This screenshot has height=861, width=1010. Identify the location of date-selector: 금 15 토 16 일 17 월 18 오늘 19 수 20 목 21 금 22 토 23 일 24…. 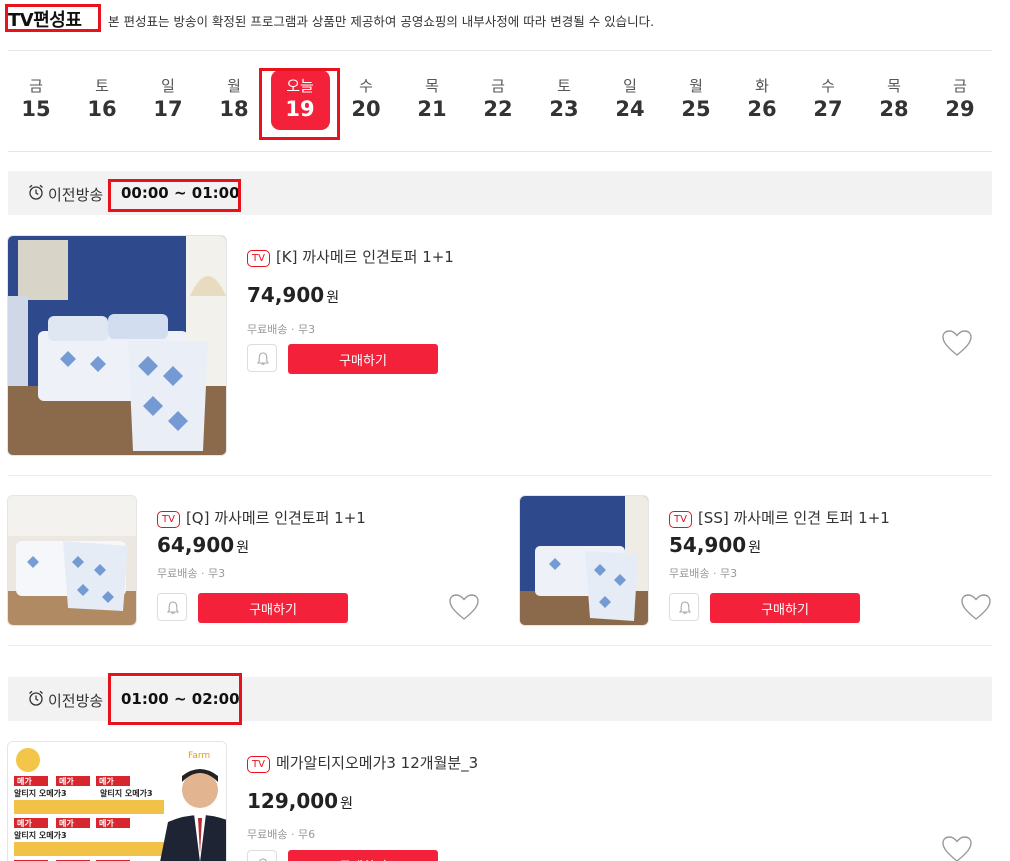
(505, 106).